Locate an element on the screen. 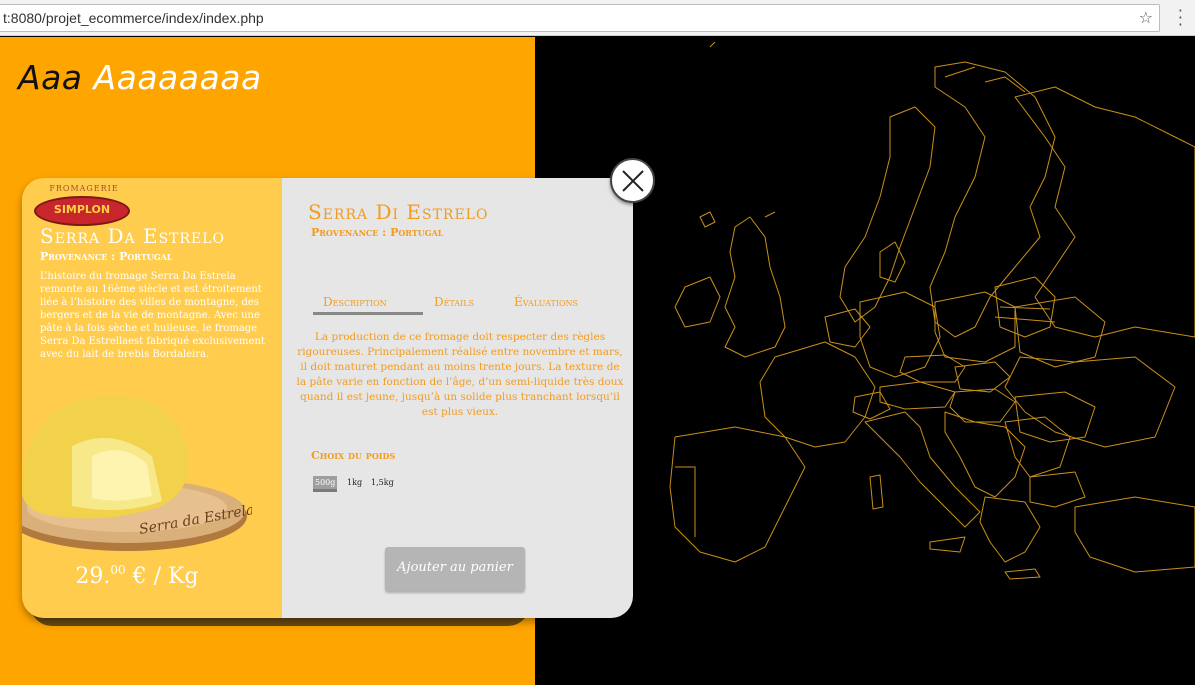  price-decimals: 00 is located at coordinates (118, 570).